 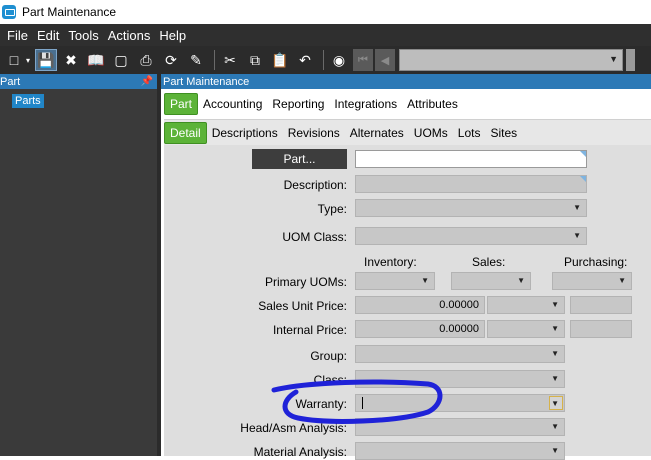 What do you see at coordinates (330, 380) in the screenshot?
I see `class-label: Class:` at bounding box center [330, 380].